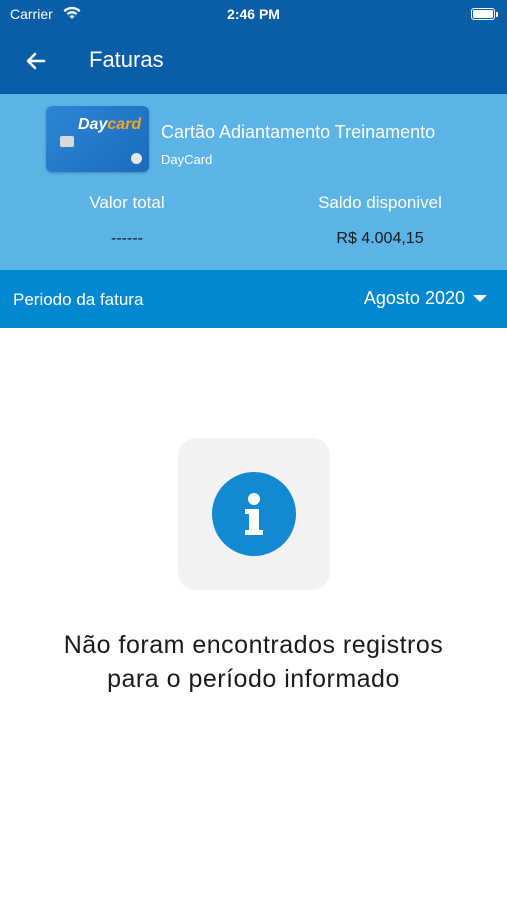 The width and height of the screenshot is (507, 900). Describe the element at coordinates (380, 238) in the screenshot. I see `available-balance-value: R$ 4.004,15` at that location.